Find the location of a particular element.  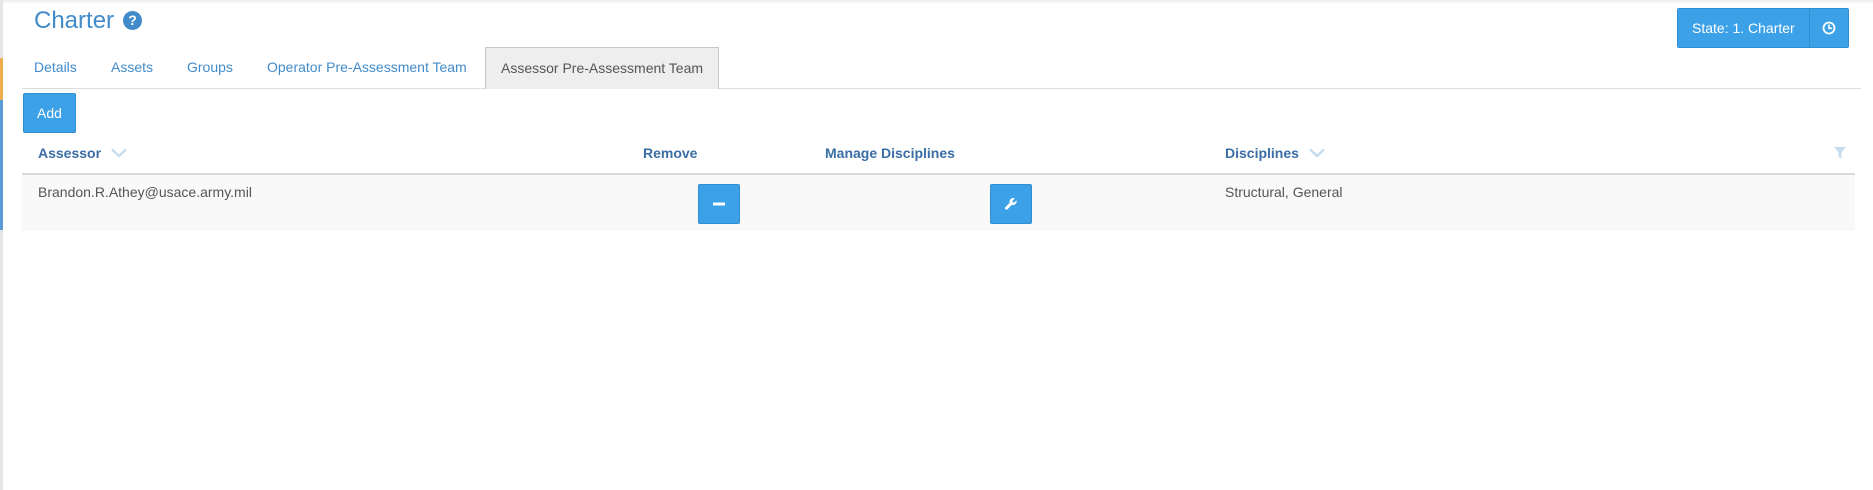

disciplines-value: Structural, General is located at coordinates (1284, 192).